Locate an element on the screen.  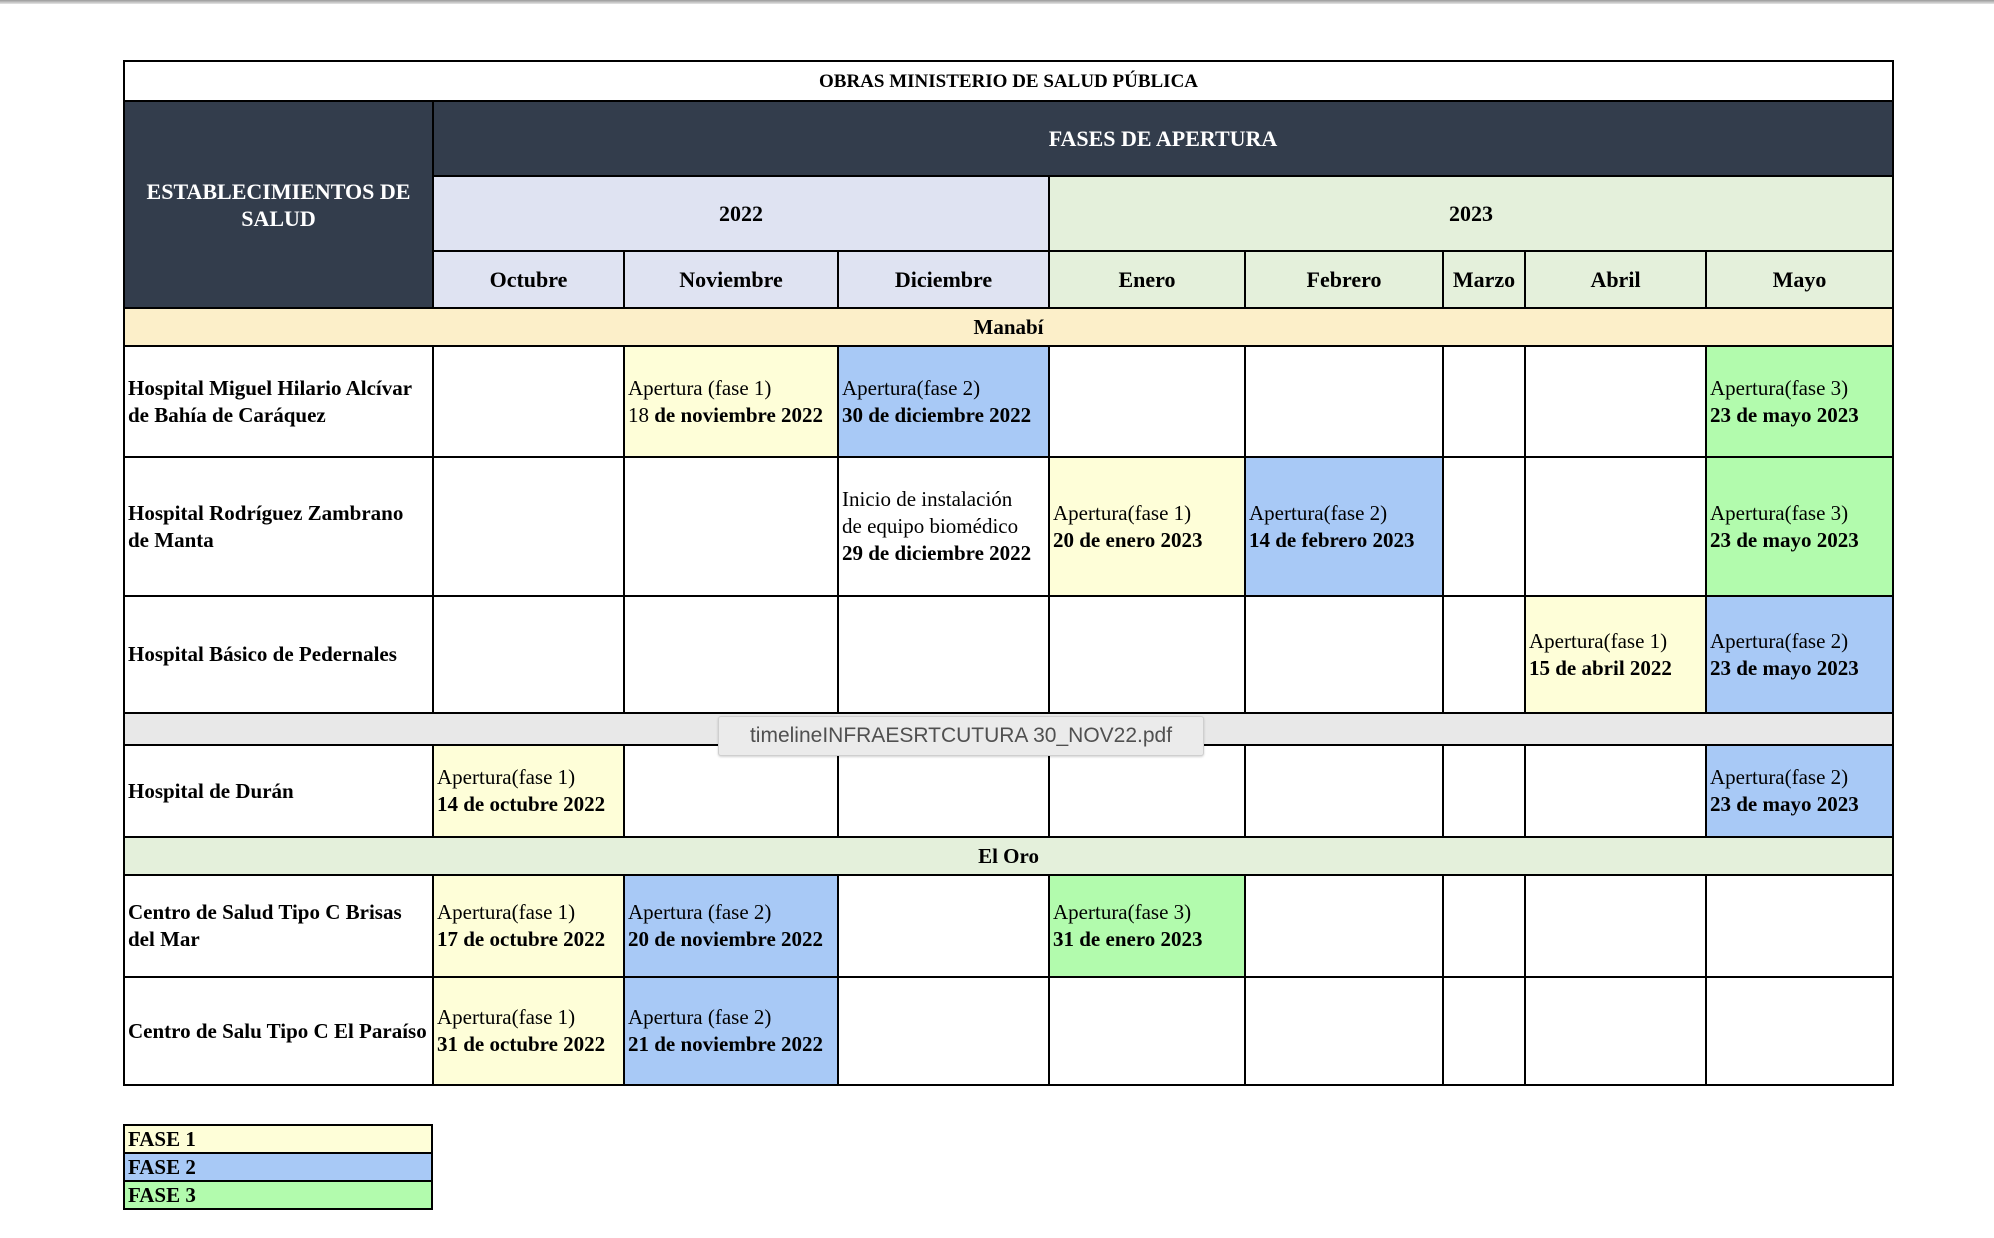
cell-mayo: Apertura(fase 2) 23 de mayo 2023 is located at coordinates (1799, 654).